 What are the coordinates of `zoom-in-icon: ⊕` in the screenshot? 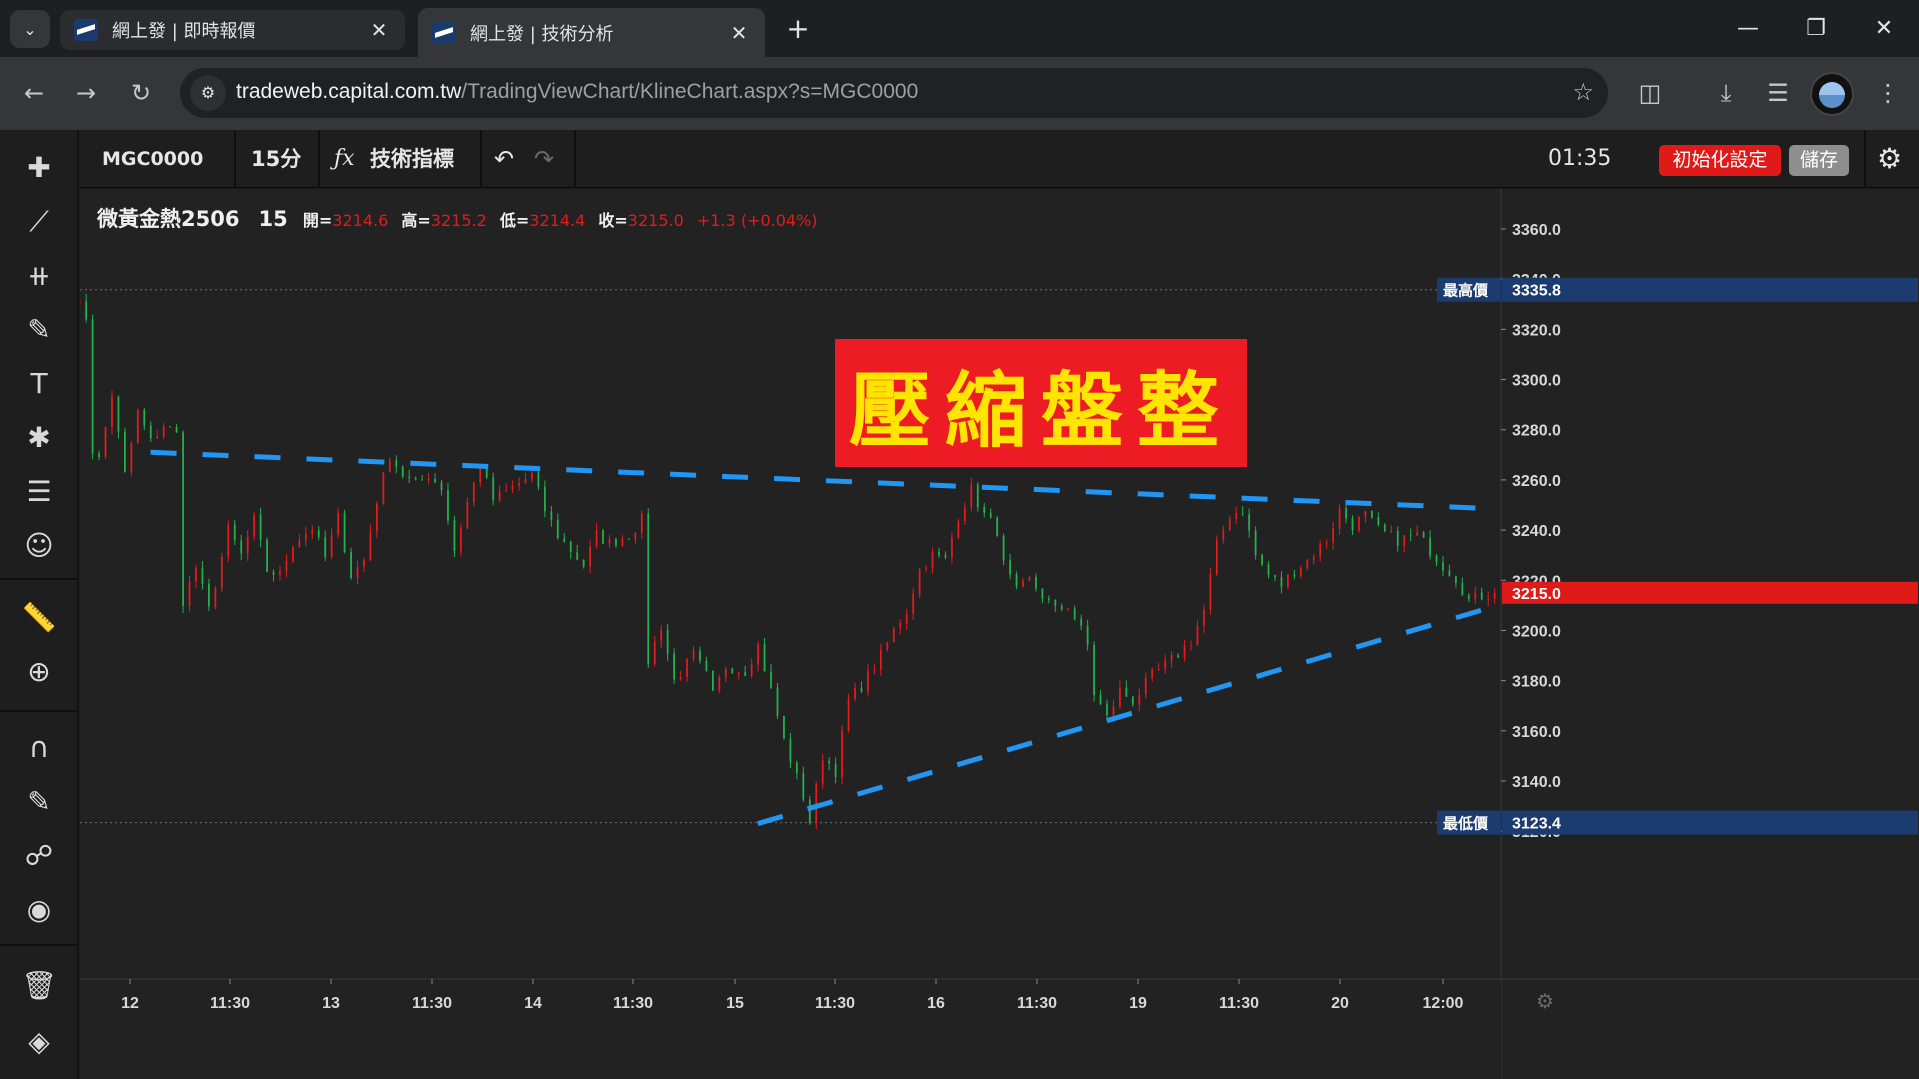 It's located at (39, 672).